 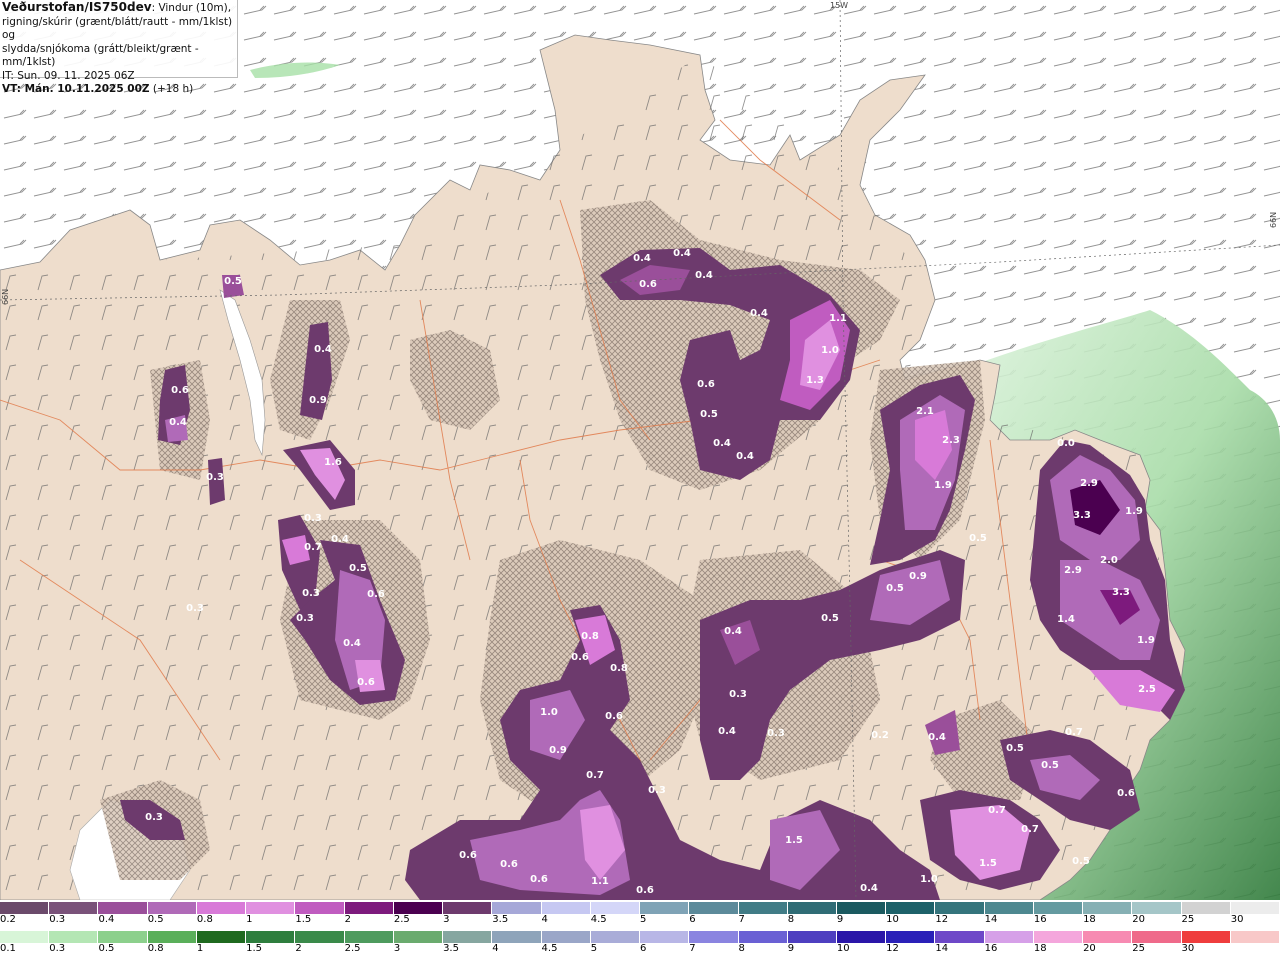 I want to click on precip-legend-swatches, so click(x=640, y=908).